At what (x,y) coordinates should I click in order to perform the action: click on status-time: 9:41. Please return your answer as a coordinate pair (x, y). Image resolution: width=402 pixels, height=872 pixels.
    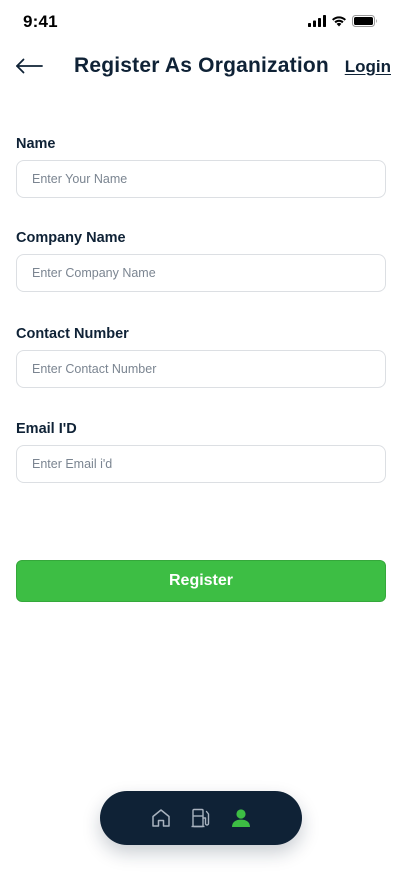
    Looking at the image, I should click on (40, 21).